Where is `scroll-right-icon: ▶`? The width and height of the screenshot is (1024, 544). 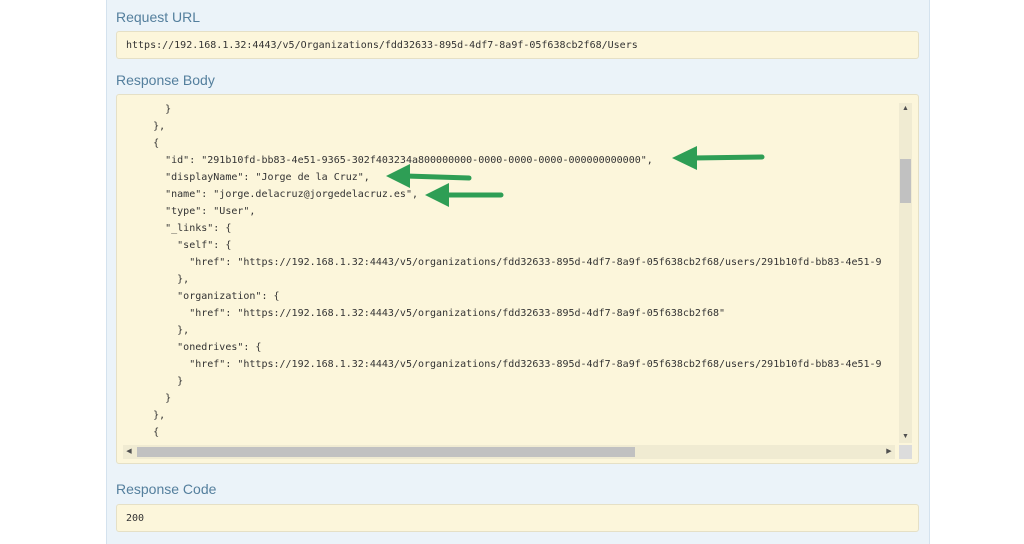 scroll-right-icon: ▶ is located at coordinates (889, 452).